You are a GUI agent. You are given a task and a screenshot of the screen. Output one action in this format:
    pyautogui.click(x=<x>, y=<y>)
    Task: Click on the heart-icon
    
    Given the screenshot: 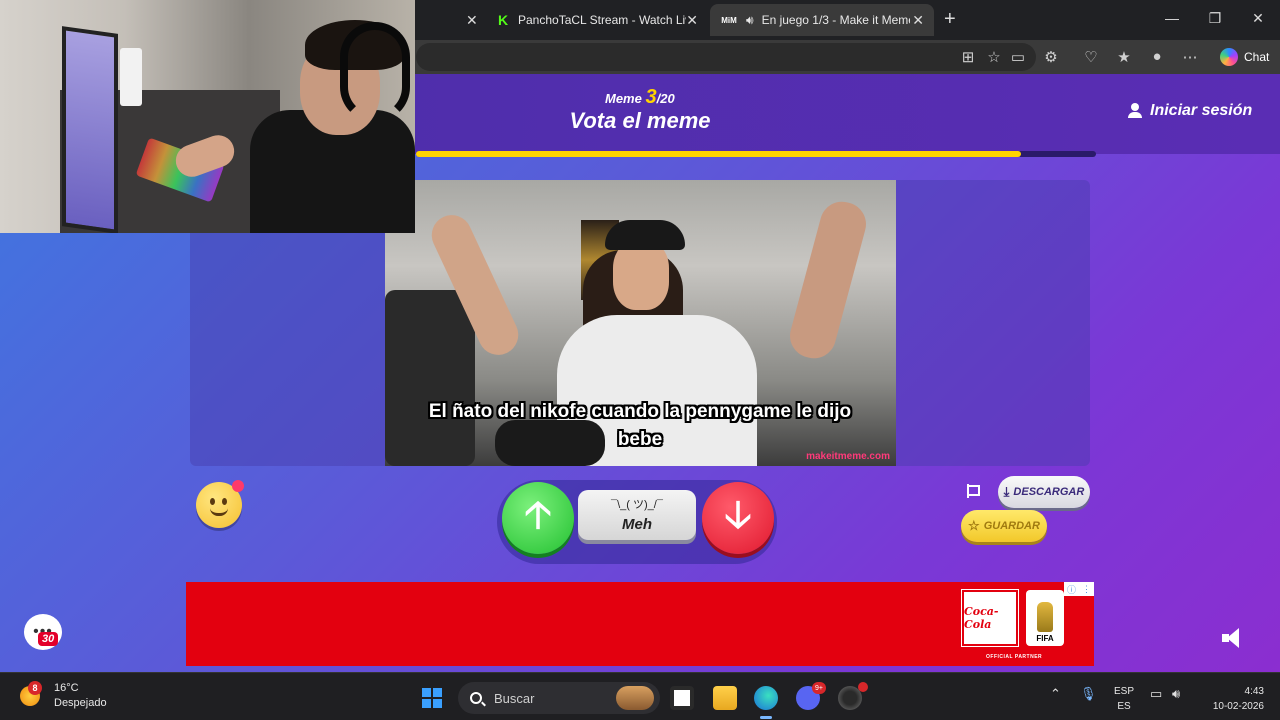 What is the action you would take?
    pyautogui.click(x=238, y=486)
    